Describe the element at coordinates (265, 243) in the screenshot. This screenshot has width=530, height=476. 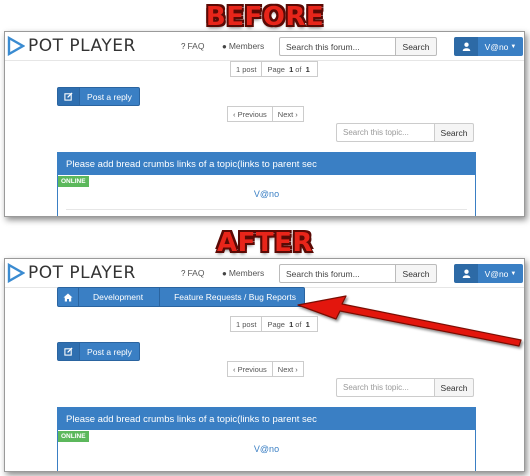
I see `after-heading: AFTER` at that location.